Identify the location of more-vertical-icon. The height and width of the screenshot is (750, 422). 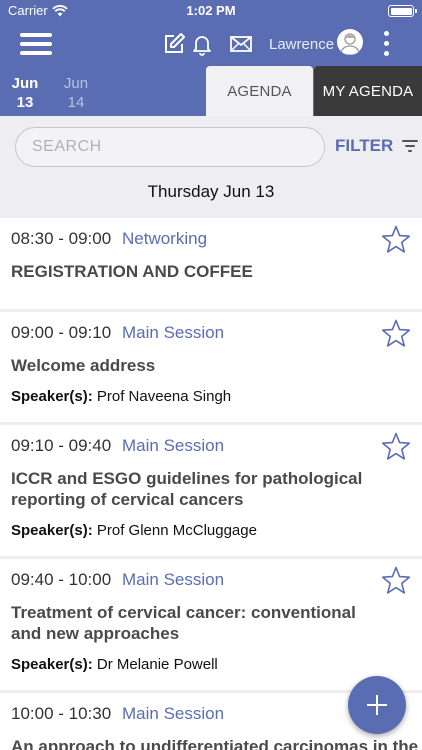
(386, 44).